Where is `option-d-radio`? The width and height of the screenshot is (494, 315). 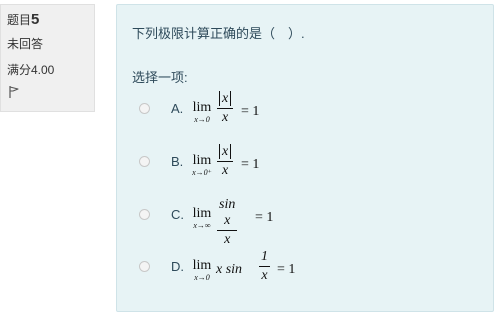
option-d-radio is located at coordinates (144, 266).